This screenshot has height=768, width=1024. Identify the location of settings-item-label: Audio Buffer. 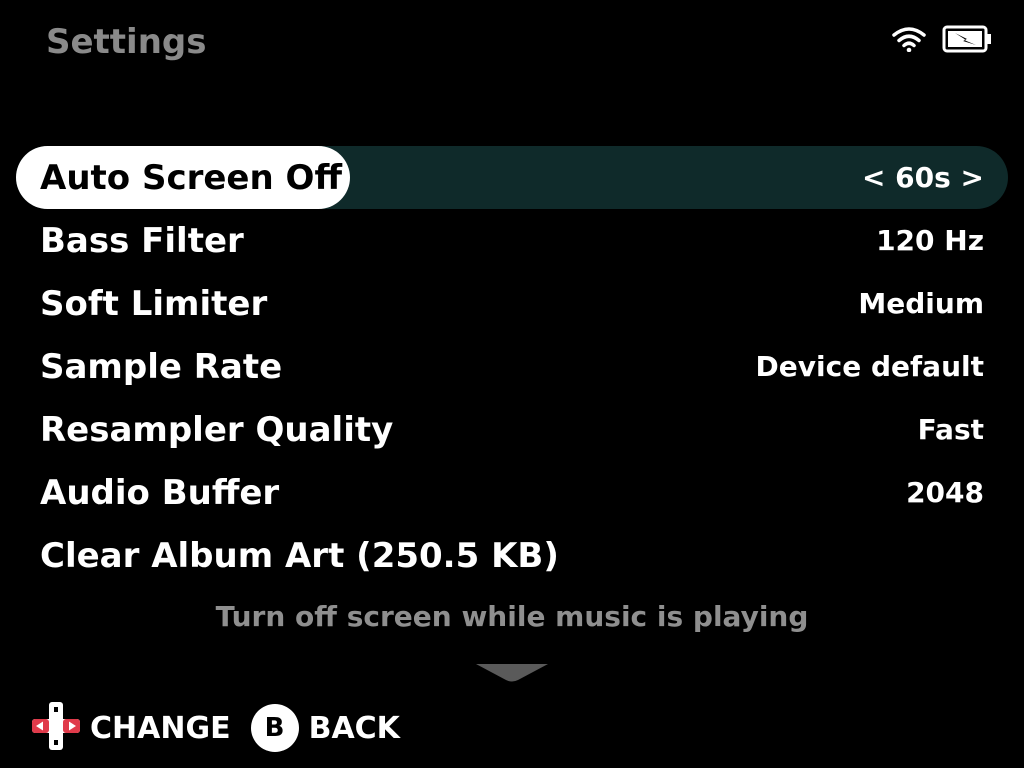
(160, 492).